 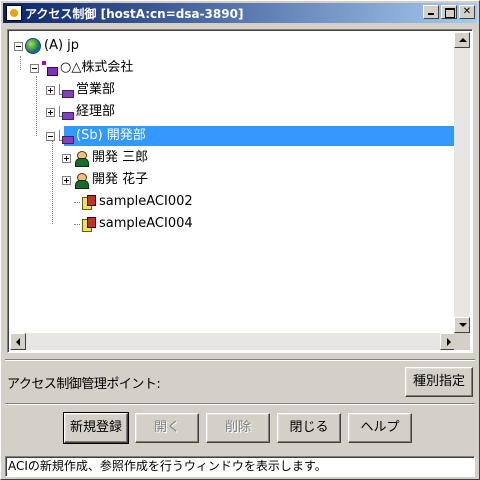 What do you see at coordinates (134, 13) in the screenshot?
I see `window-title: アクセス制御 [hostA:cn=dsa-3890]` at bounding box center [134, 13].